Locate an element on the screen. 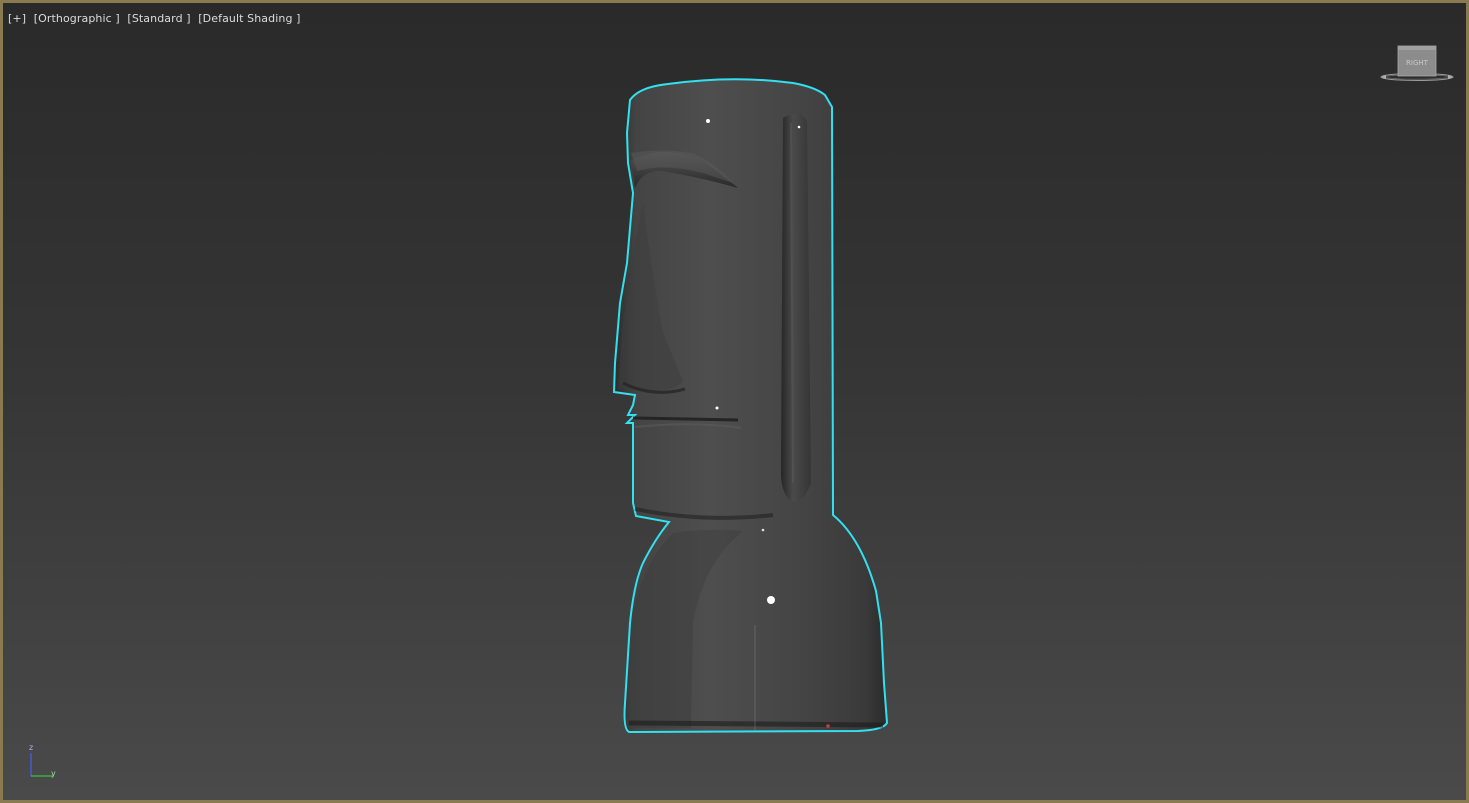 The height and width of the screenshot is (803, 1469). axis-gizmo: z y is located at coordinates (43, 761).